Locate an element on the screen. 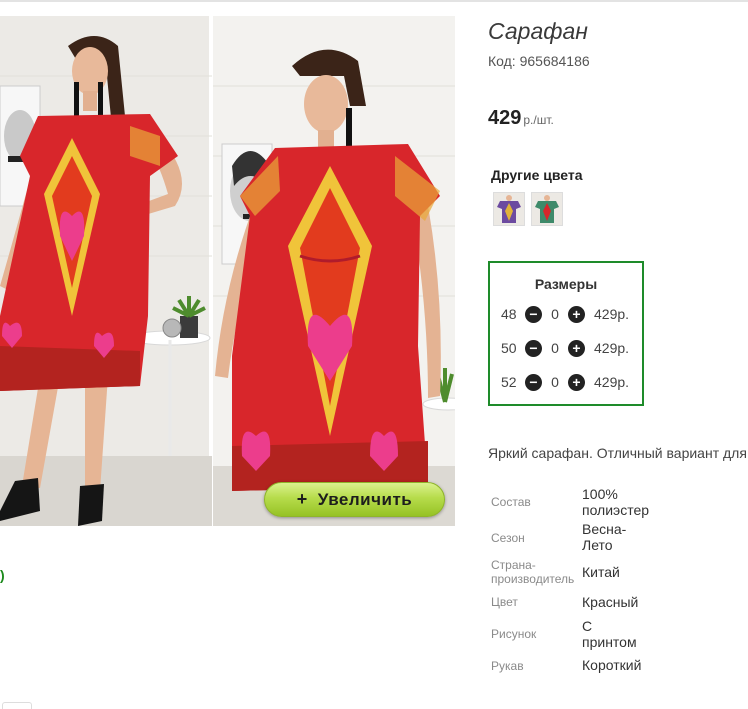  product-price: 429 р./шт. is located at coordinates (521, 118).